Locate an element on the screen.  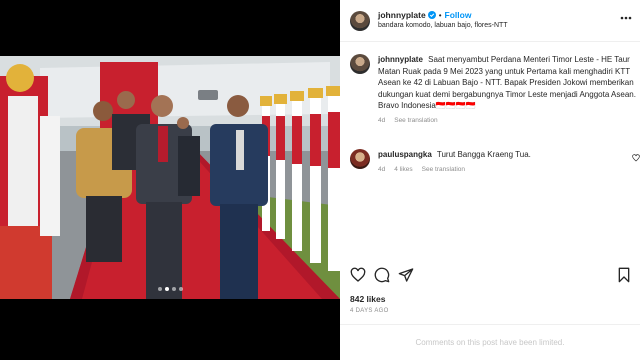
comment-age: 4d is located at coordinates (381, 169).